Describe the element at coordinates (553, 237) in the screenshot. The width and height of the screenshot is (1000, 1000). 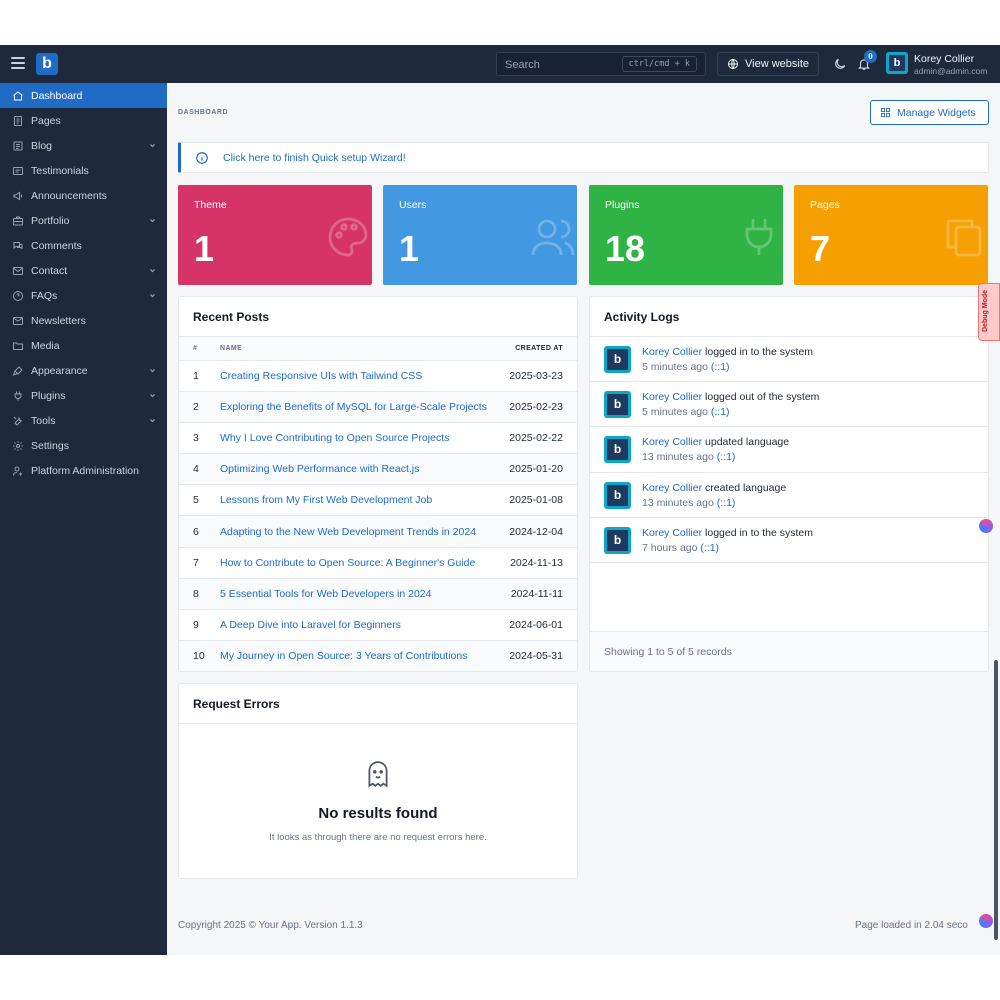
I see `users-icon` at that location.